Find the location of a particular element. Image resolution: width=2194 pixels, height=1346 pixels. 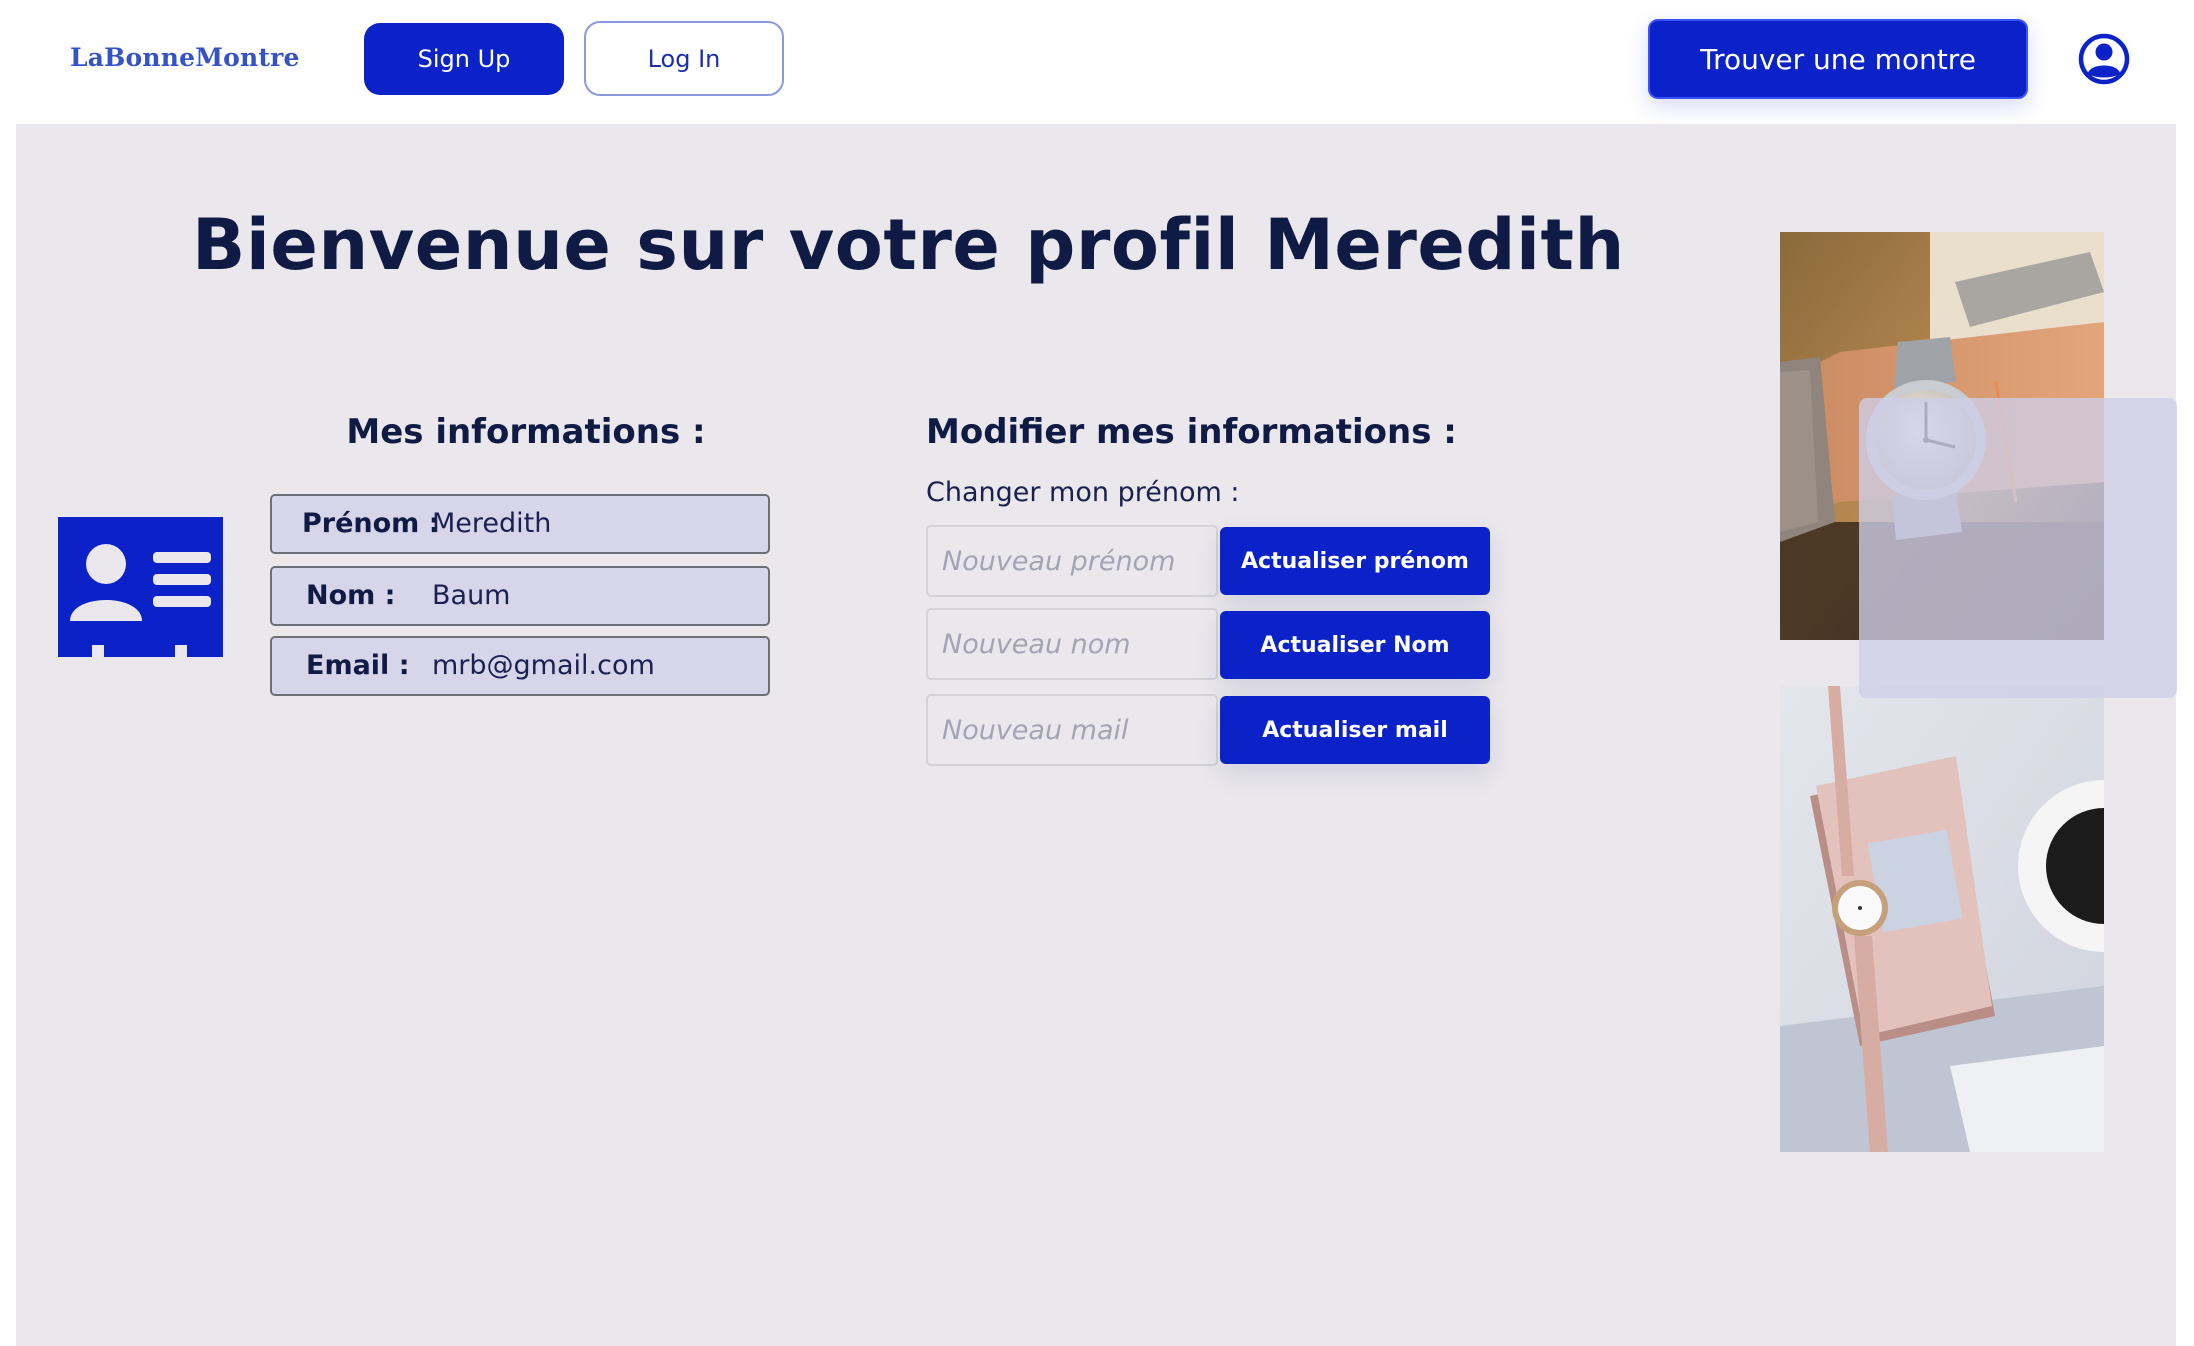

email-label: Email : is located at coordinates (358, 665).